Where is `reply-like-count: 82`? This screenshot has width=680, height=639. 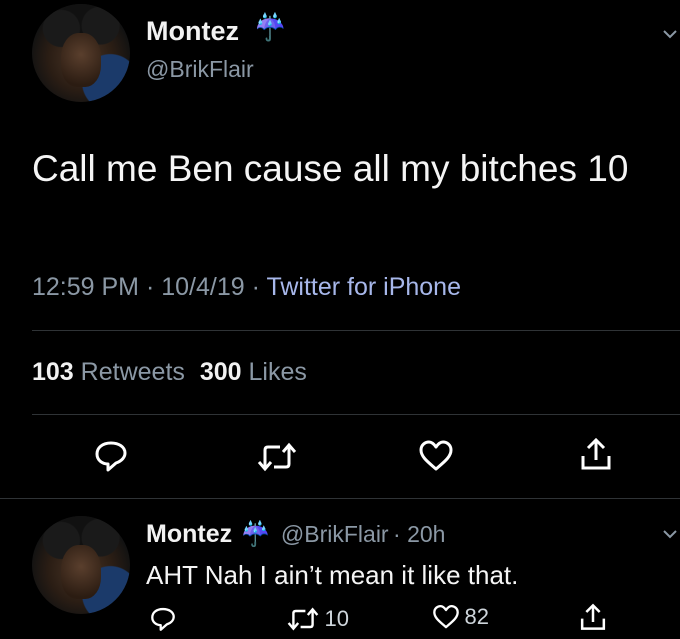 reply-like-count: 82 is located at coordinates (476, 616).